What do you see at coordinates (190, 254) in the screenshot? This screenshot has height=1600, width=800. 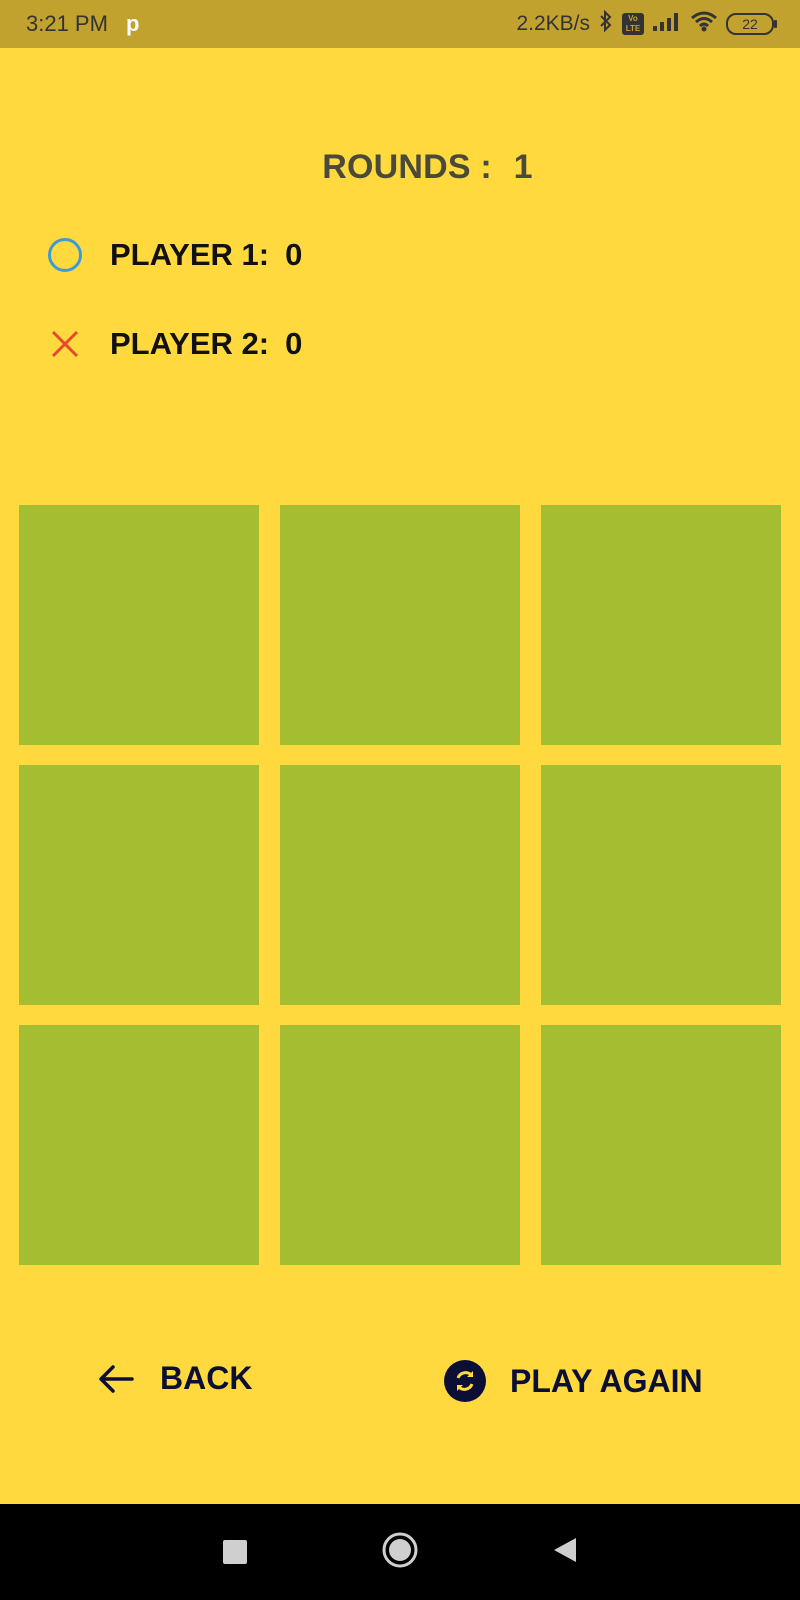 I see `player-1-label: PLAYER 1:` at bounding box center [190, 254].